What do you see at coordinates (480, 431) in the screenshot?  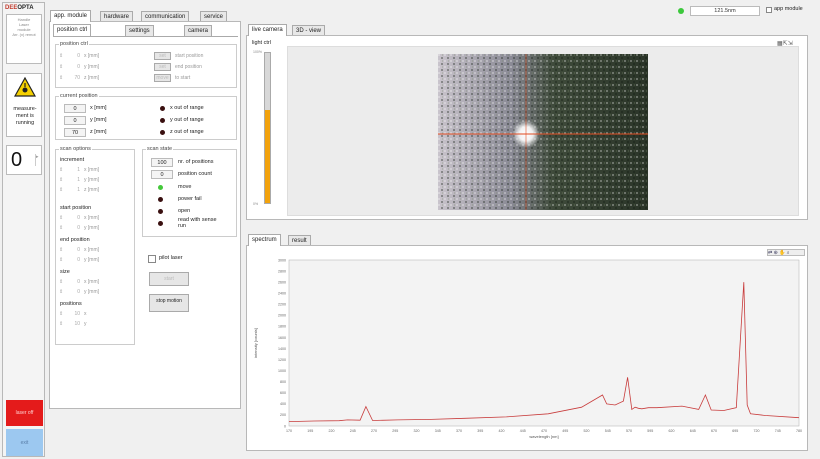 I see `x-tick-label: 395` at bounding box center [480, 431].